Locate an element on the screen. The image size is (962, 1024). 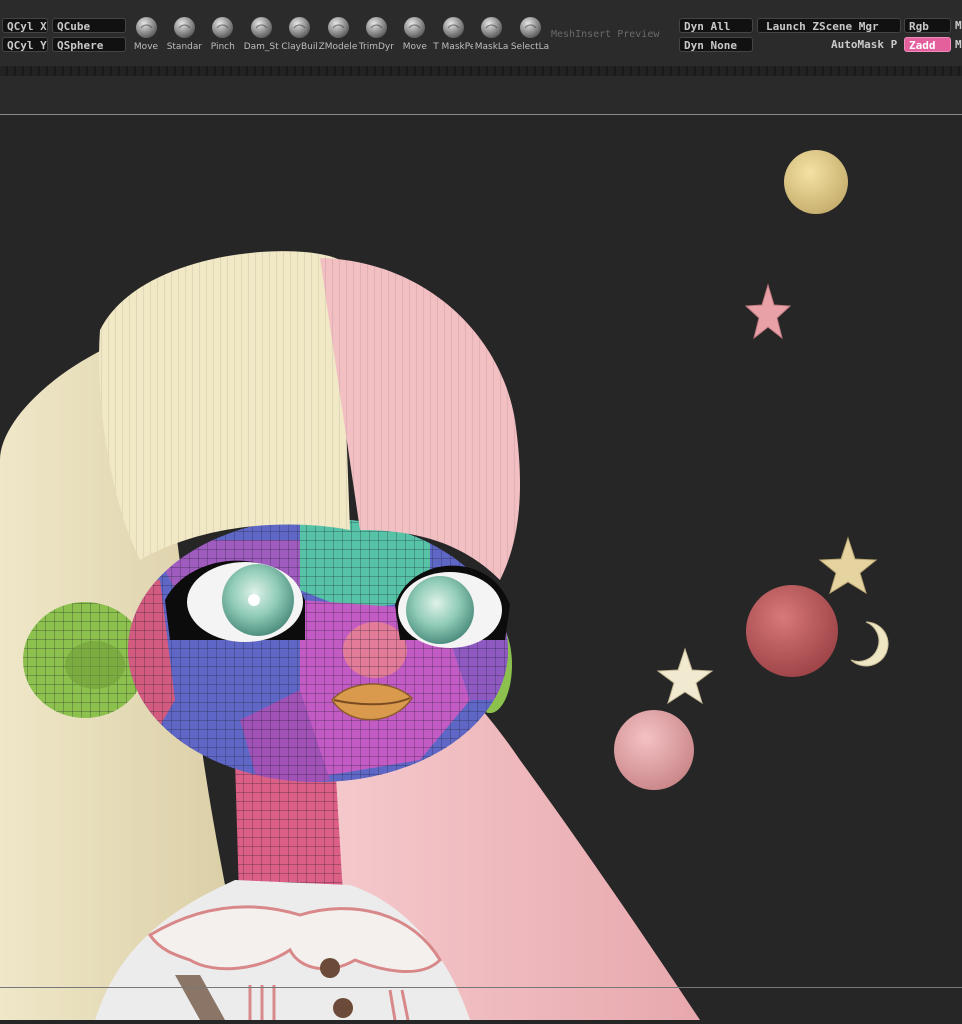
yellow-ball-object is located at coordinates (816, 182).